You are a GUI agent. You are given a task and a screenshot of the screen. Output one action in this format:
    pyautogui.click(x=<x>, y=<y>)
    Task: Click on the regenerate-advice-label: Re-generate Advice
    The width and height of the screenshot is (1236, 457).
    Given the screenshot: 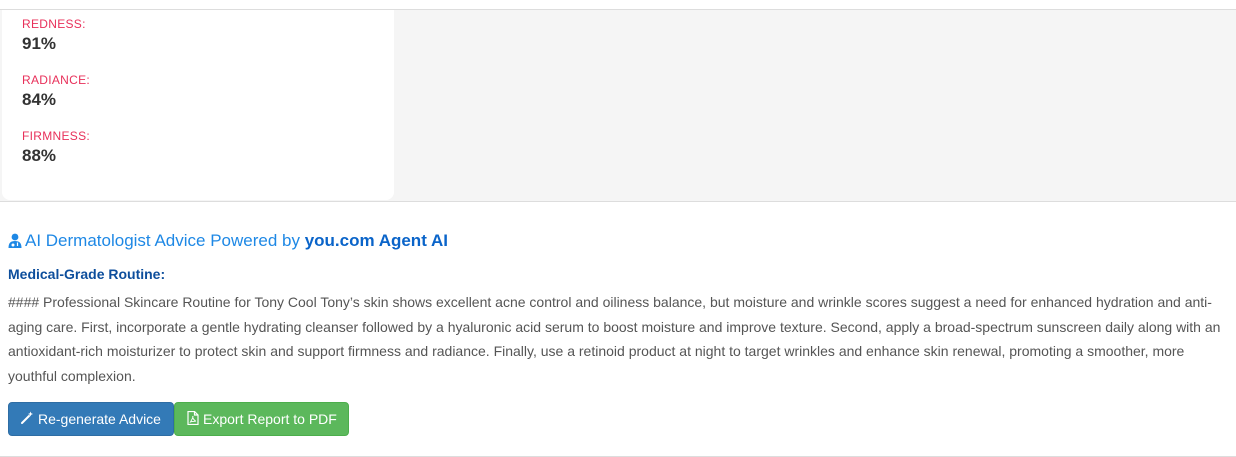 What is the action you would take?
    pyautogui.click(x=99, y=419)
    